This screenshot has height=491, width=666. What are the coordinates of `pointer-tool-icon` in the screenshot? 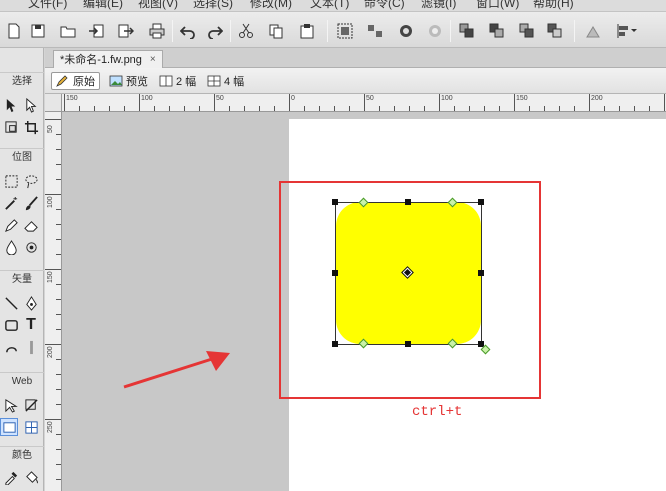 It's located at (11, 105).